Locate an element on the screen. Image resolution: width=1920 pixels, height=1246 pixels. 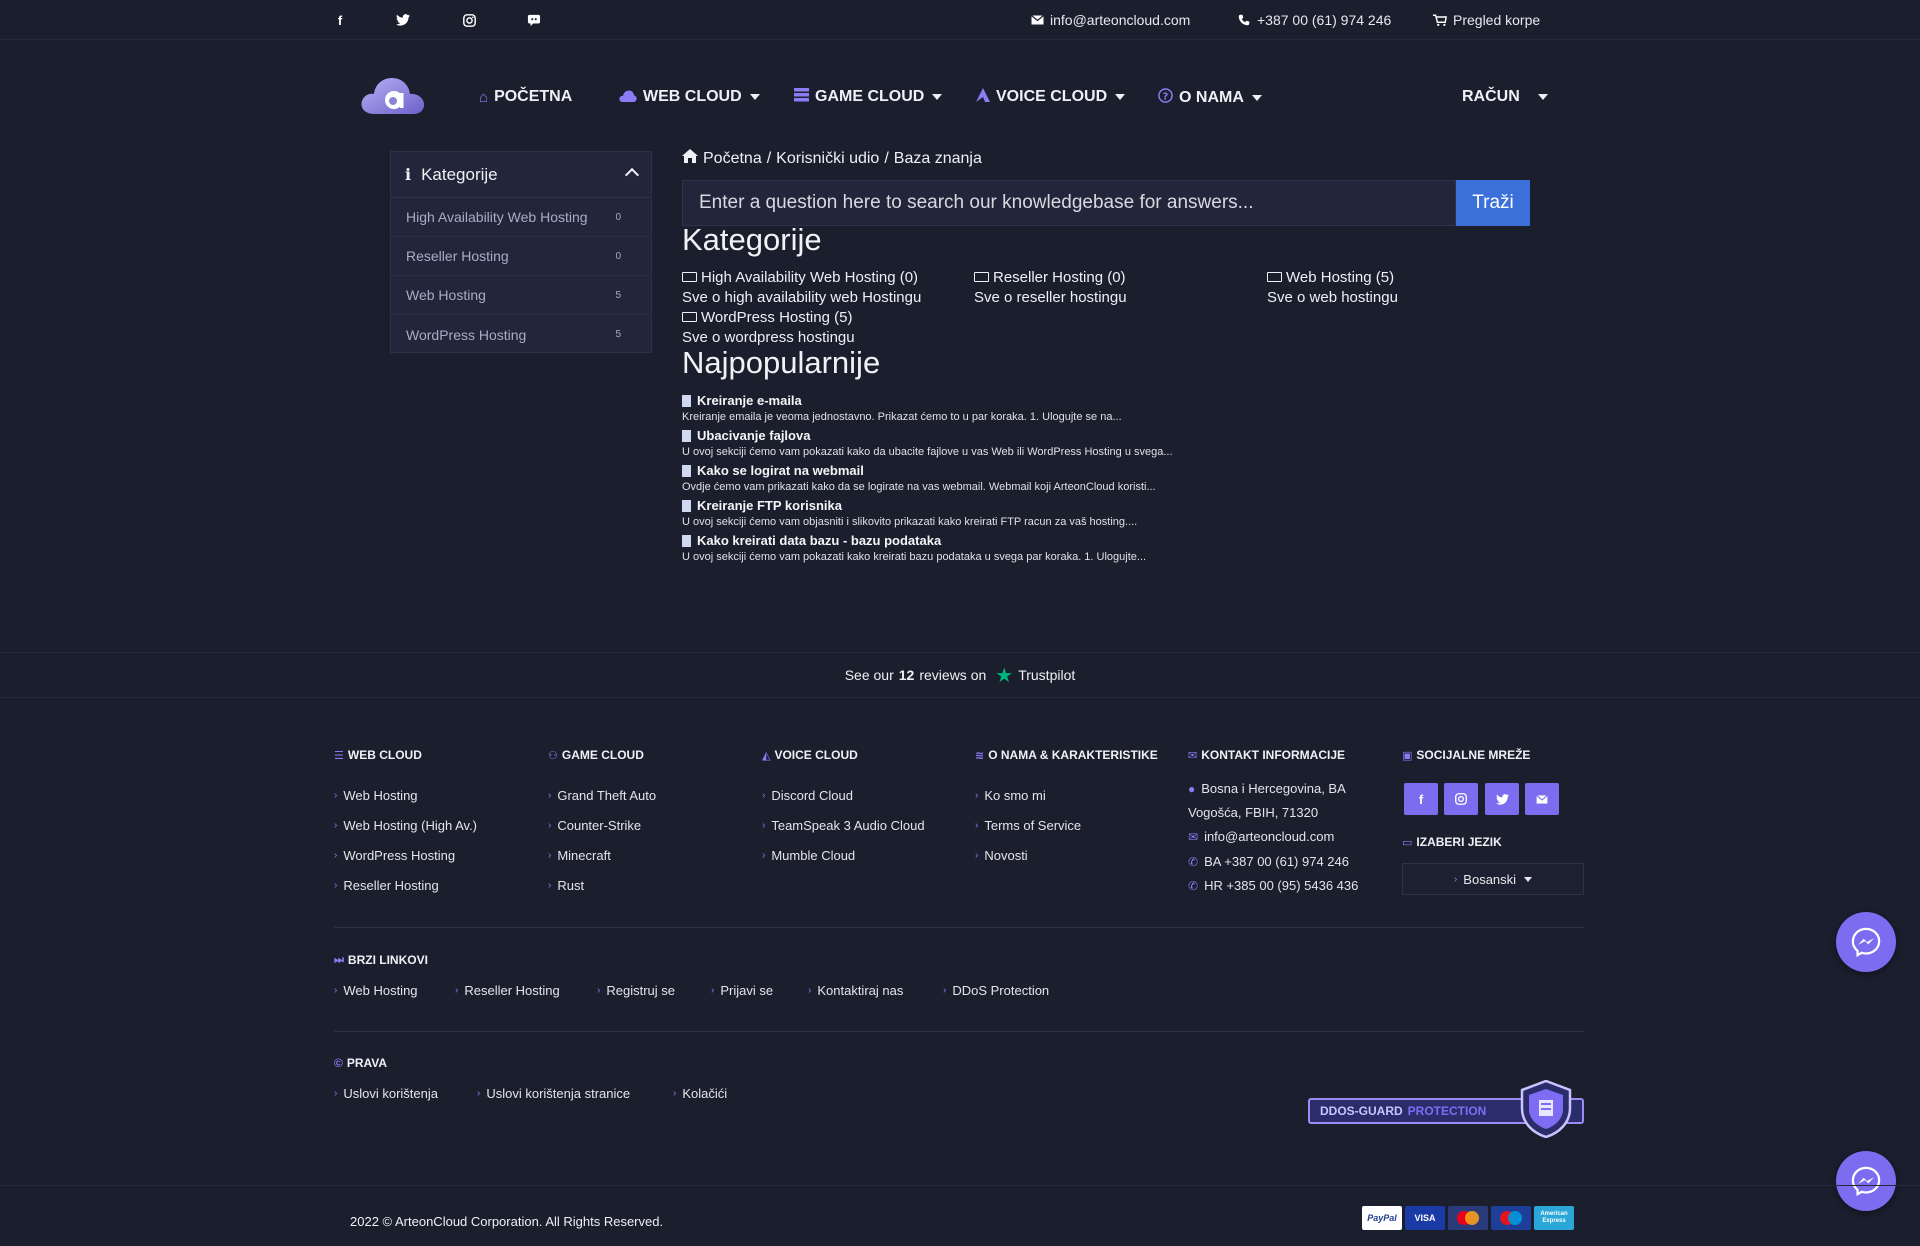
sidebar-item-label: High Availability Web Hosting is located at coordinates (497, 217).